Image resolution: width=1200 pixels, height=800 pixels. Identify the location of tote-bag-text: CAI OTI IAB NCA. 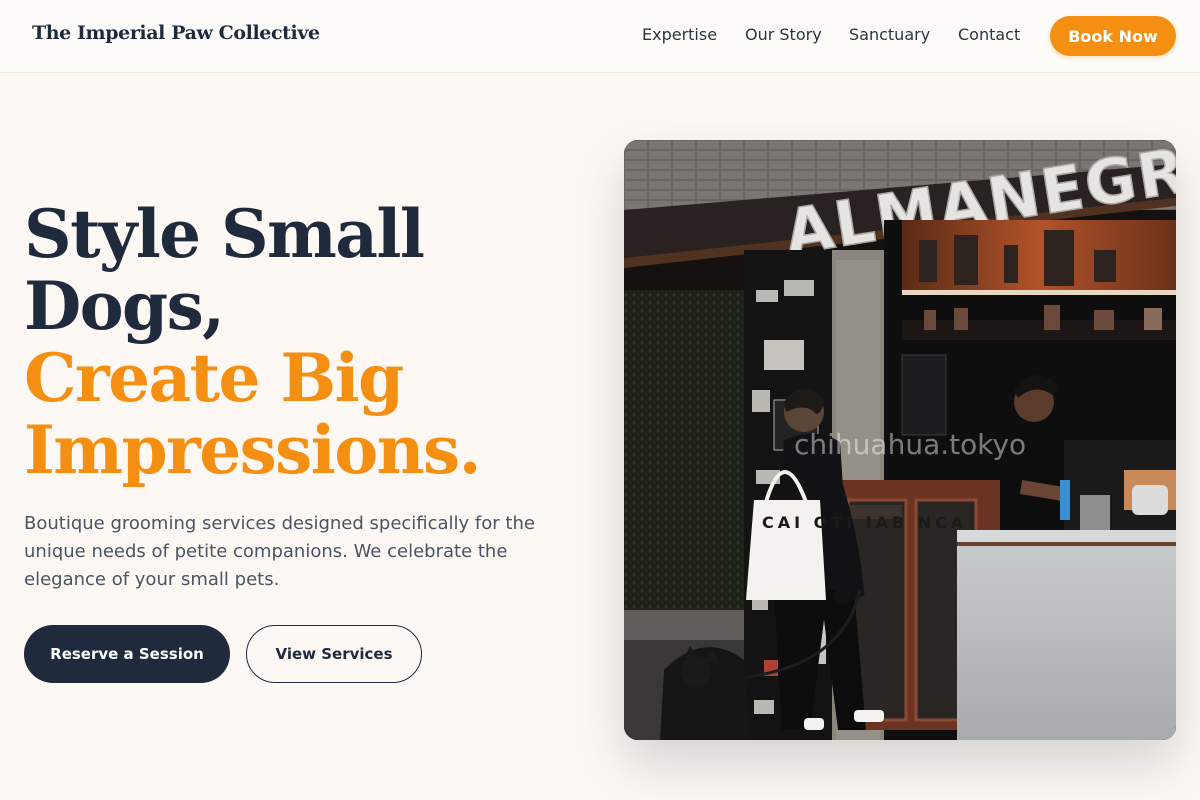
(864, 522).